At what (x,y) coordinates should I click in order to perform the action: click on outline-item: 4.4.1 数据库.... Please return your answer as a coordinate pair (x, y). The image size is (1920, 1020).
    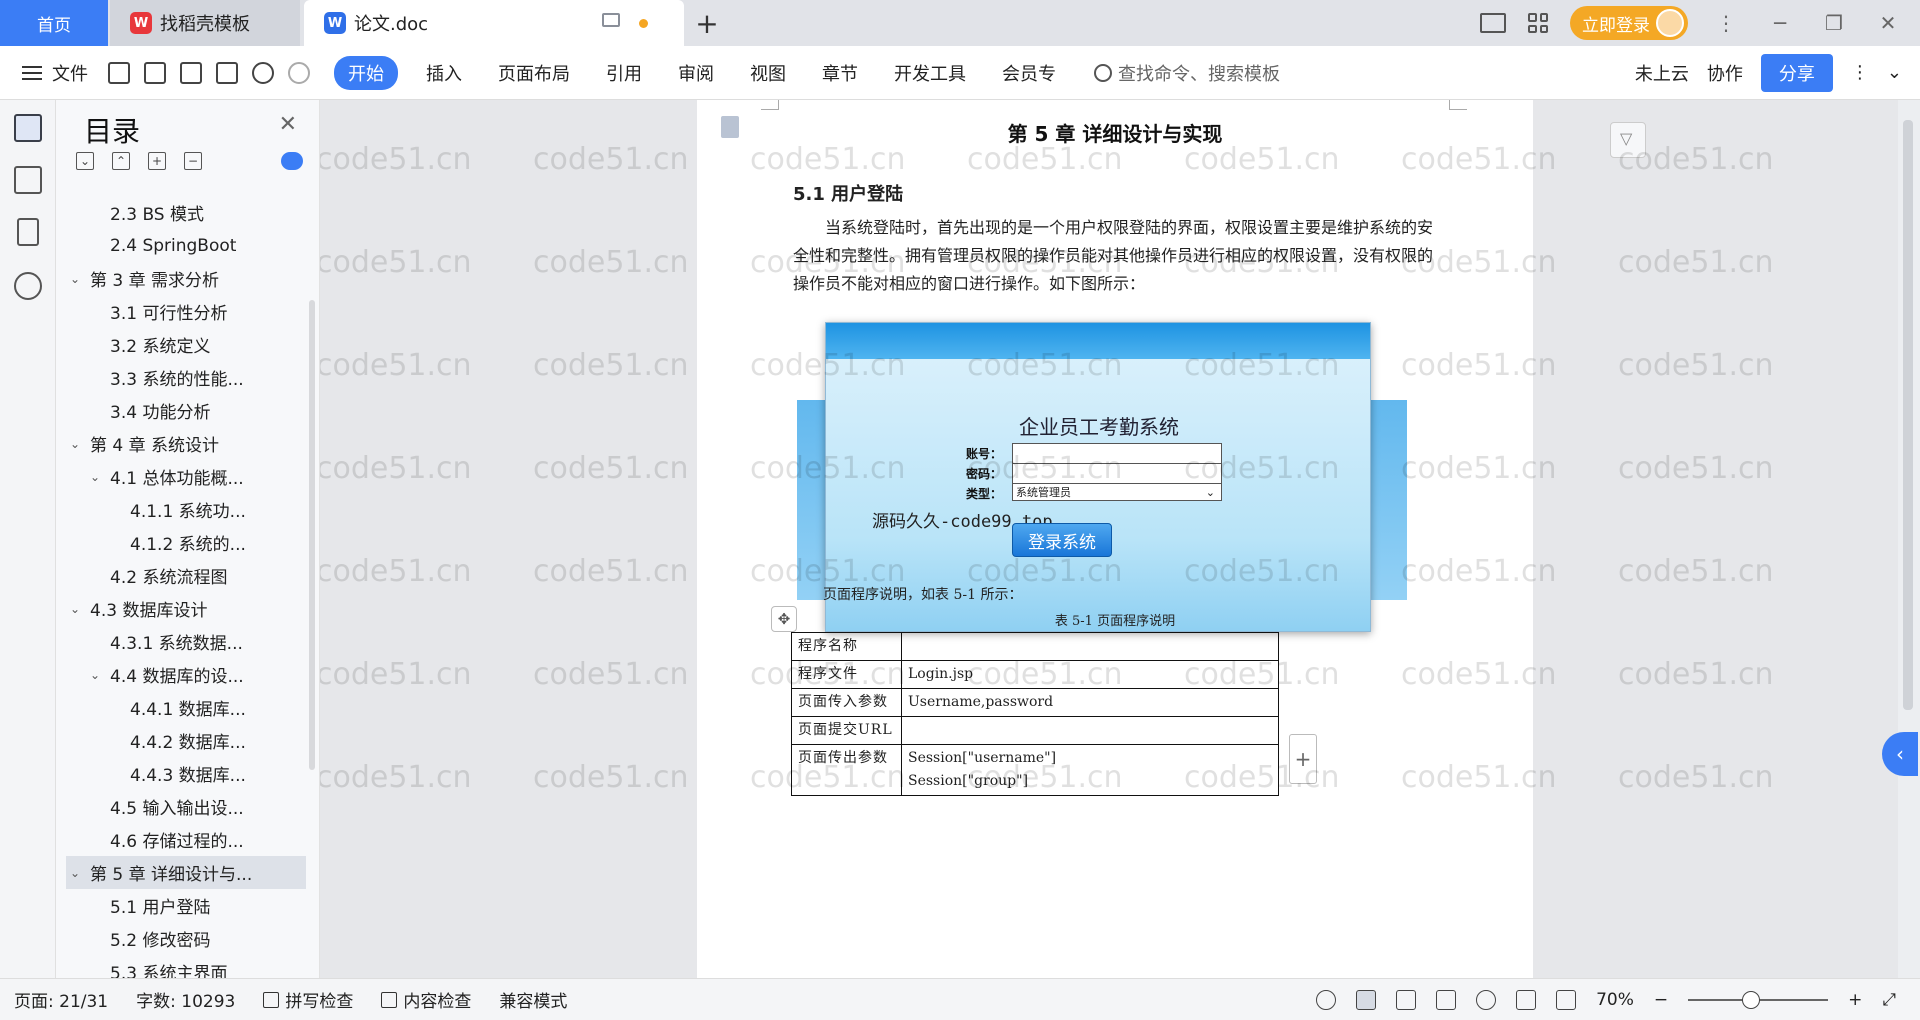
    Looking at the image, I should click on (186, 707).